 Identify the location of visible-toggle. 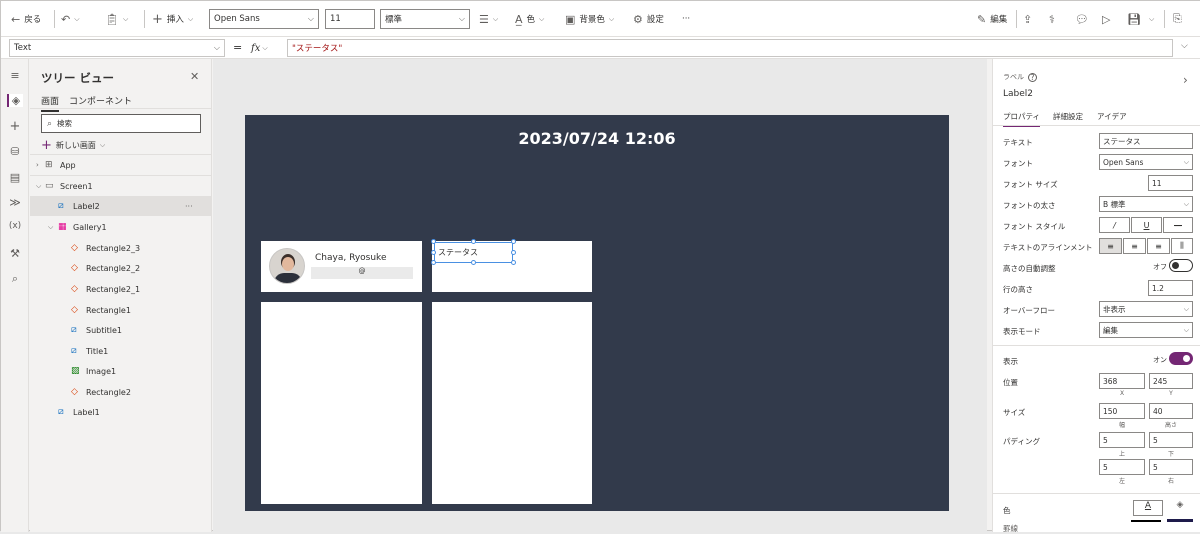
(1181, 358).